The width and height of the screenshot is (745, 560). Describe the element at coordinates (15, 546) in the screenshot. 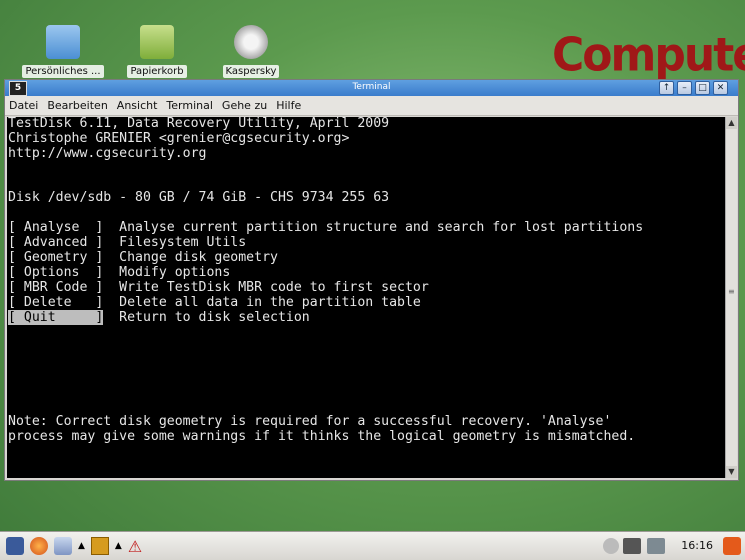

I see `start-menu-icon` at that location.